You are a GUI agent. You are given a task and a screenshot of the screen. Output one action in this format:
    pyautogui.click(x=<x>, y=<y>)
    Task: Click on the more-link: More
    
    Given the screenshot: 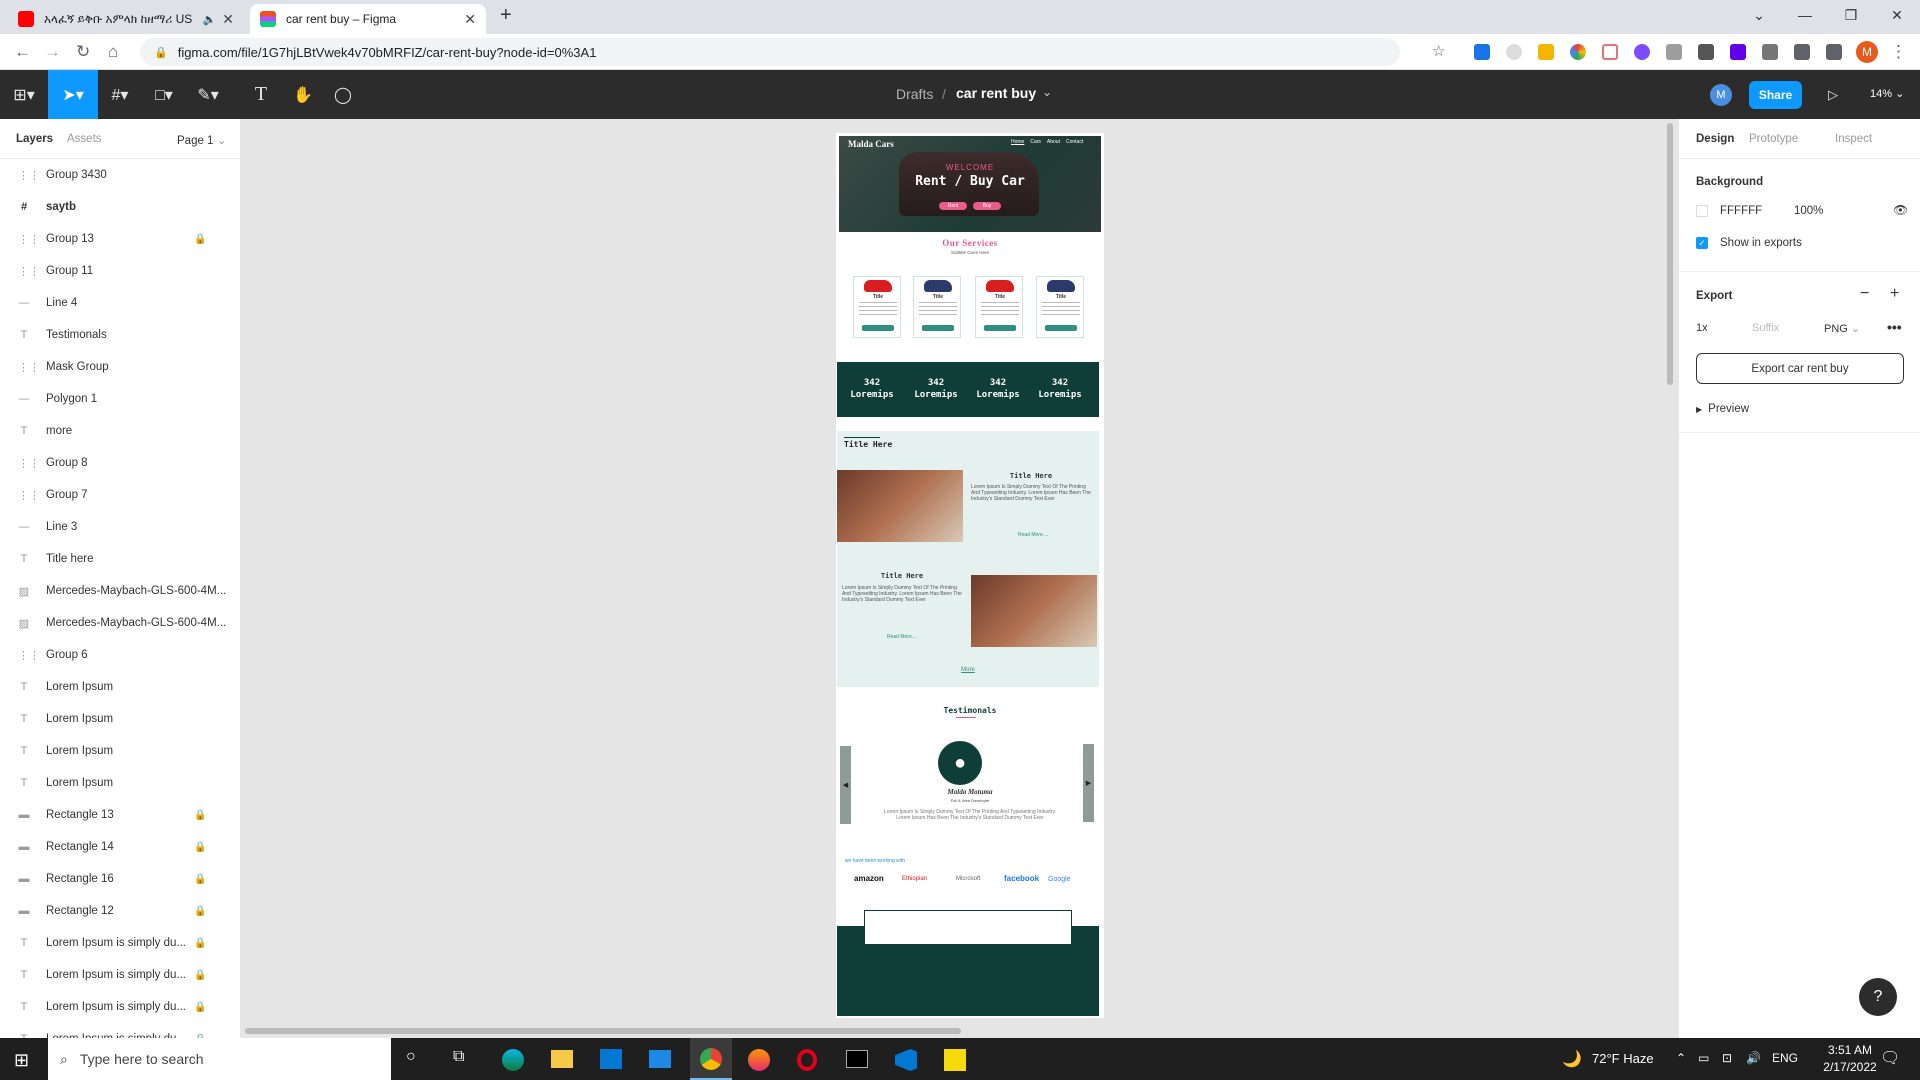 What is the action you would take?
    pyautogui.click(x=968, y=670)
    